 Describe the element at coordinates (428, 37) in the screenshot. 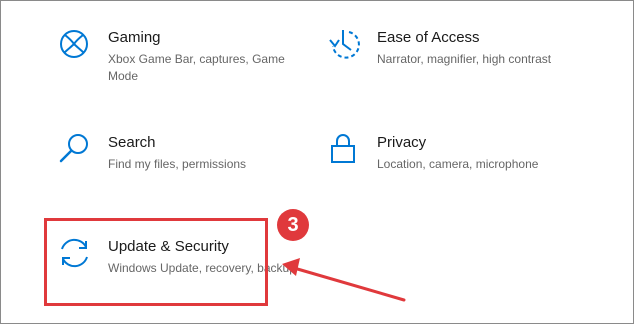

I see `tile-title: Ease of Access` at that location.